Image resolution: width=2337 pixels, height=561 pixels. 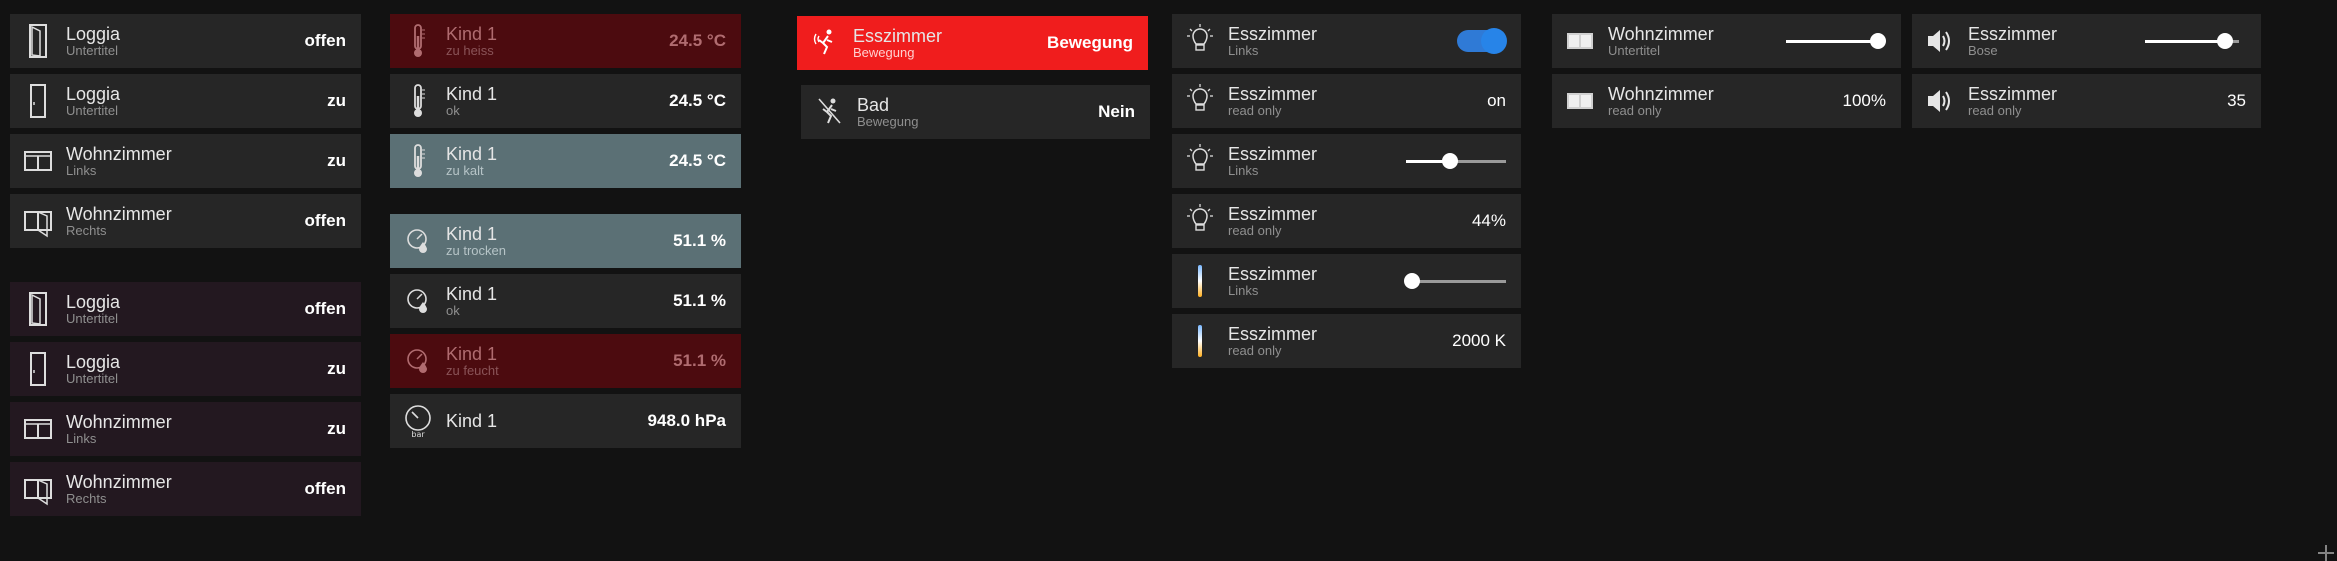 I want to click on motion-inactive-icon, so click(x=829, y=112).